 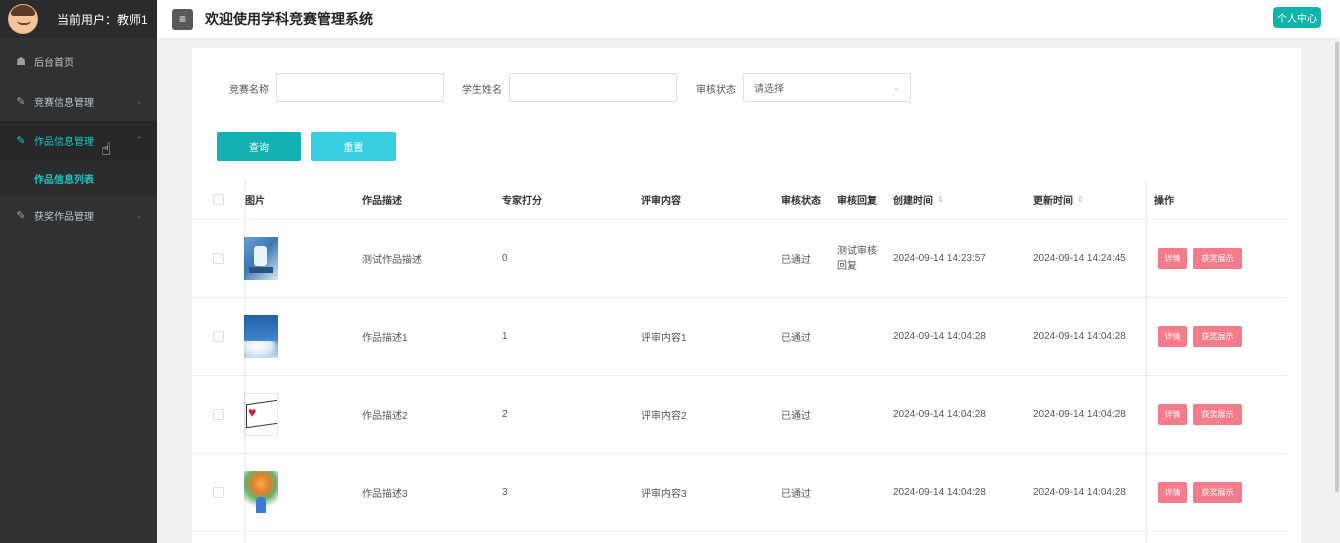 I want to click on sidebar-subitem-works-list: 作品信息列表, so click(x=78, y=178).